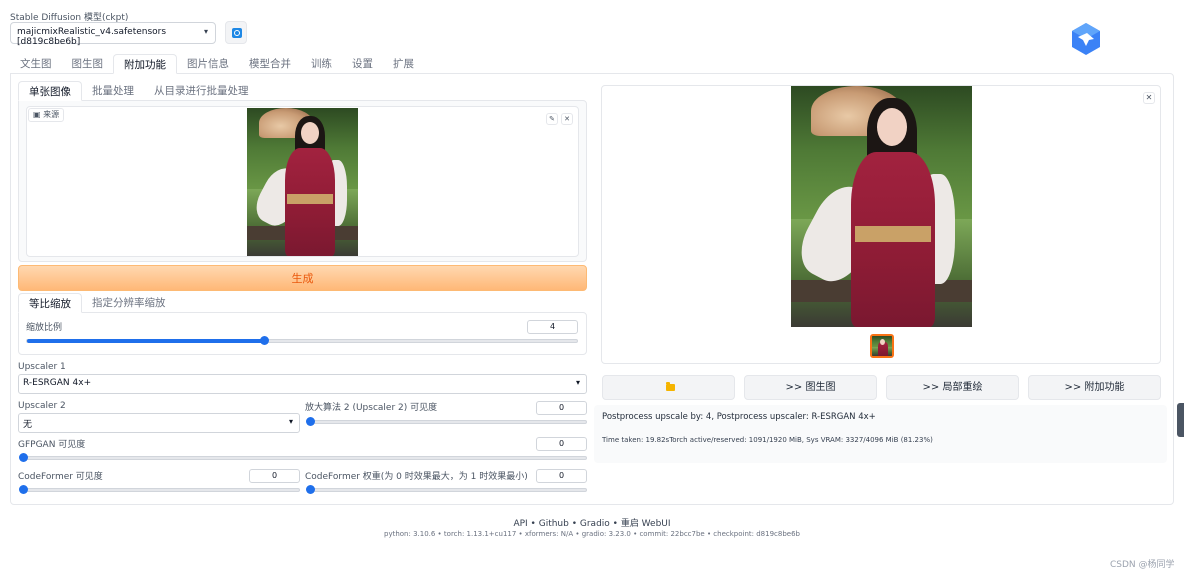  Describe the element at coordinates (302, 333) in the screenshot. I see `scale-panel` at that location.